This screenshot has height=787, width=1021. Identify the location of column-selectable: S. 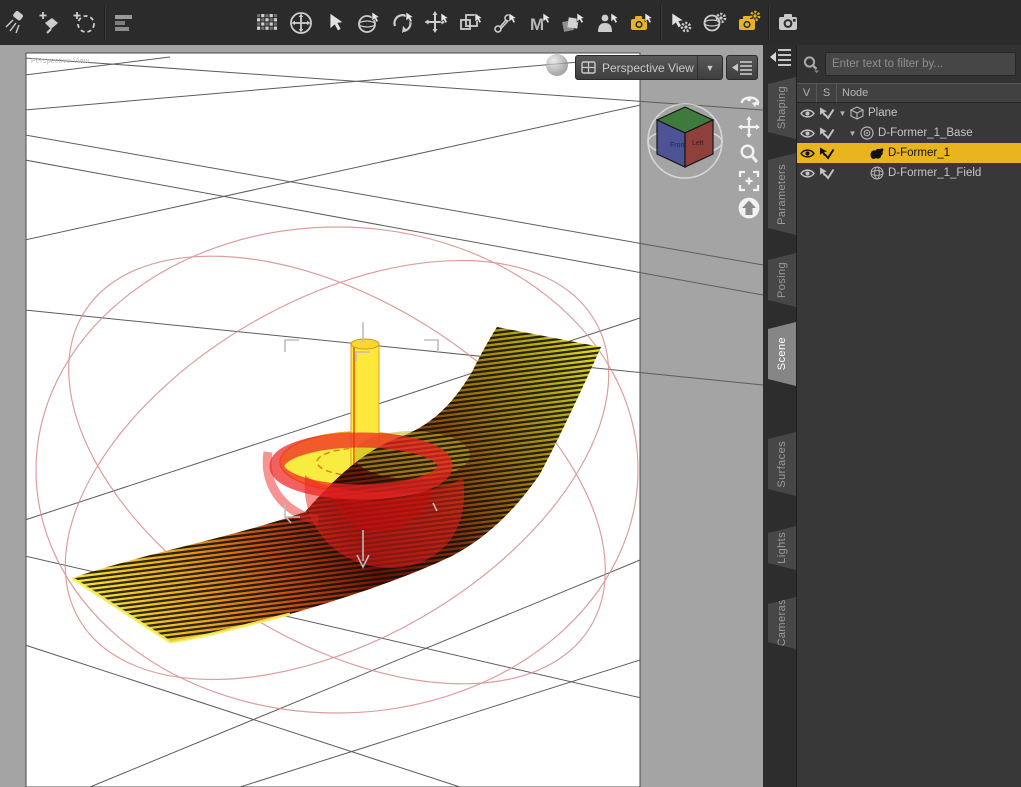
(827, 93).